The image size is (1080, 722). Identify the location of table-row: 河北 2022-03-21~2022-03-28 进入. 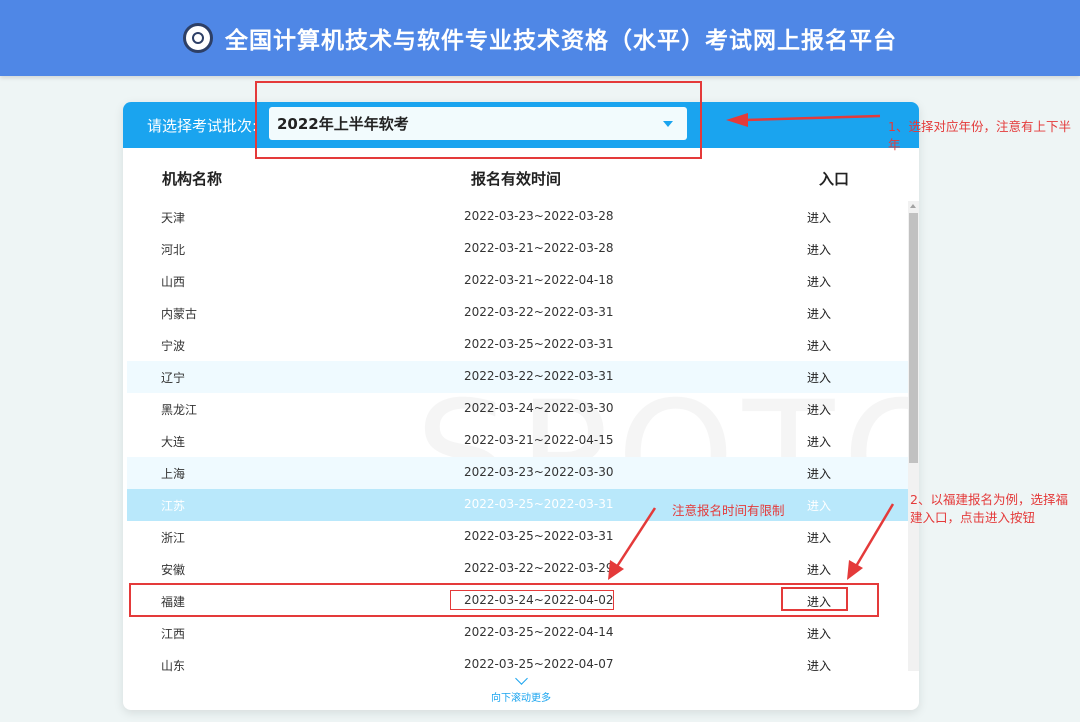
(518, 249).